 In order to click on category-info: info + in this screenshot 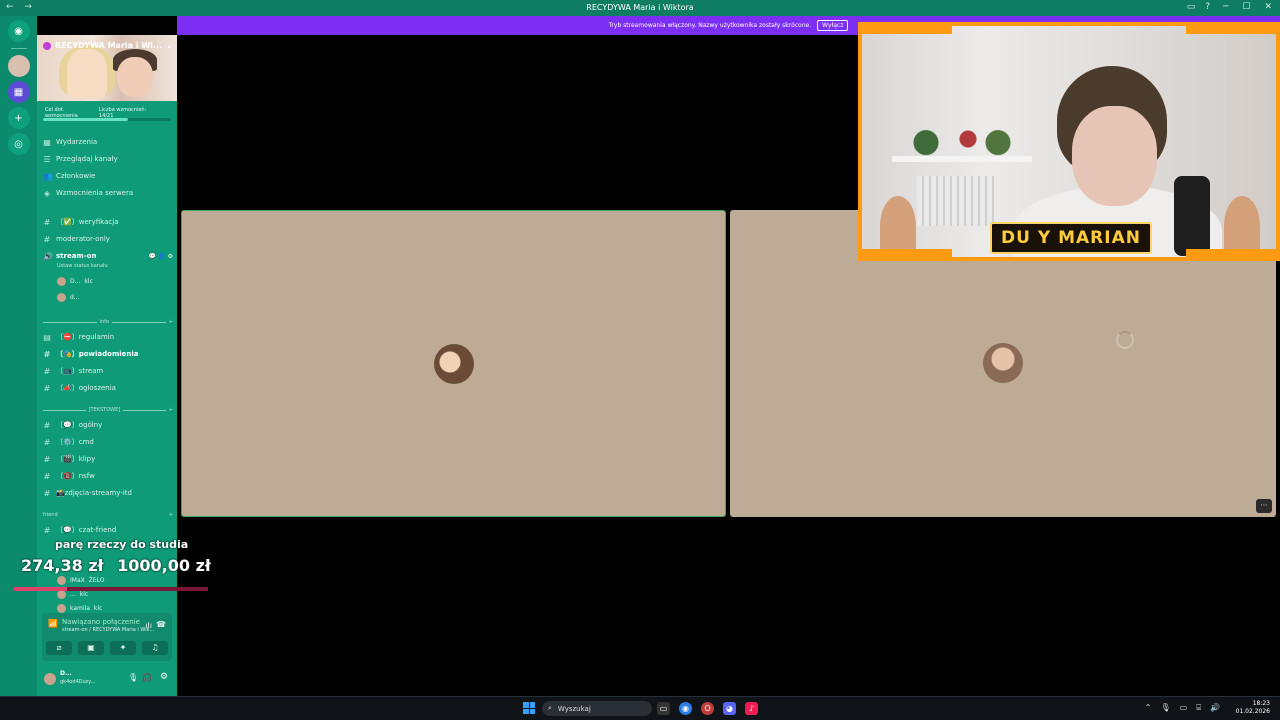, I will do `click(108, 322)`.